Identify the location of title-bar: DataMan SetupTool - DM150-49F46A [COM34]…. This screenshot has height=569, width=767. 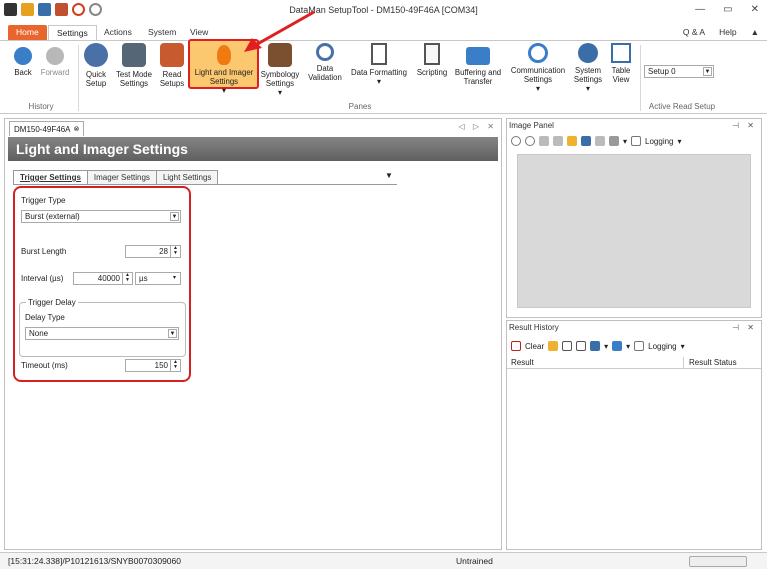
(383, 11).